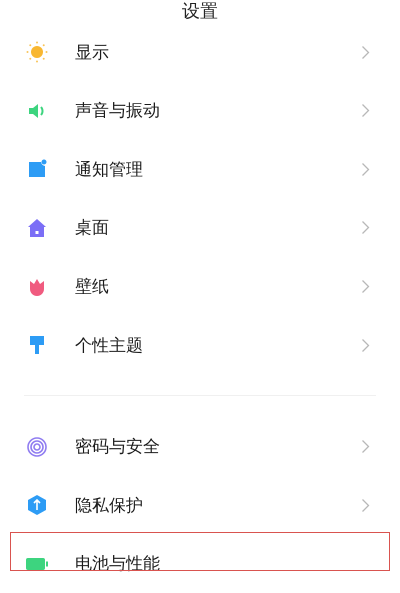 This screenshot has width=400, height=593. I want to click on page-title: 设置, so click(200, 11).